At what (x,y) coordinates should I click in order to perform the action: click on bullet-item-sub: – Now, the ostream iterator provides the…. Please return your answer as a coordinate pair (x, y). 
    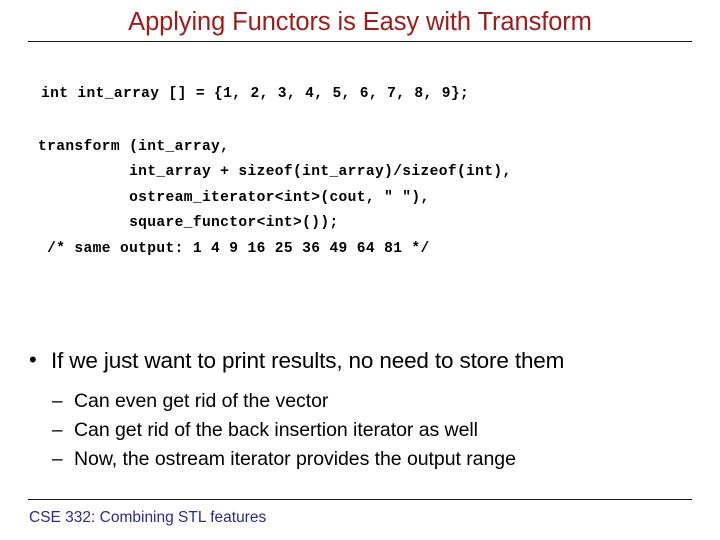
    Looking at the image, I should click on (382, 459).